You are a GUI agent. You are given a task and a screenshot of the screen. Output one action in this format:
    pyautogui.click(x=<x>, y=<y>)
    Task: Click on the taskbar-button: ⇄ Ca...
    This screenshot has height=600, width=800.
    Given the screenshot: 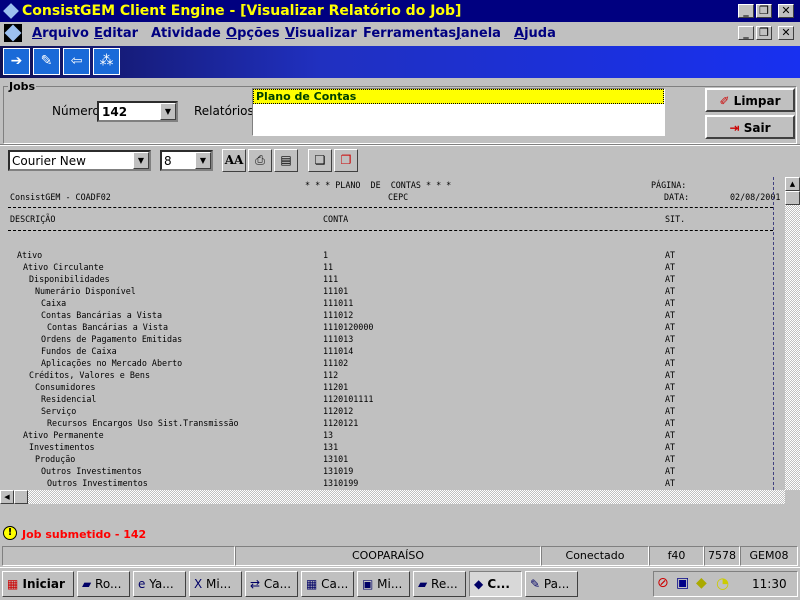 What is the action you would take?
    pyautogui.click(x=271, y=584)
    